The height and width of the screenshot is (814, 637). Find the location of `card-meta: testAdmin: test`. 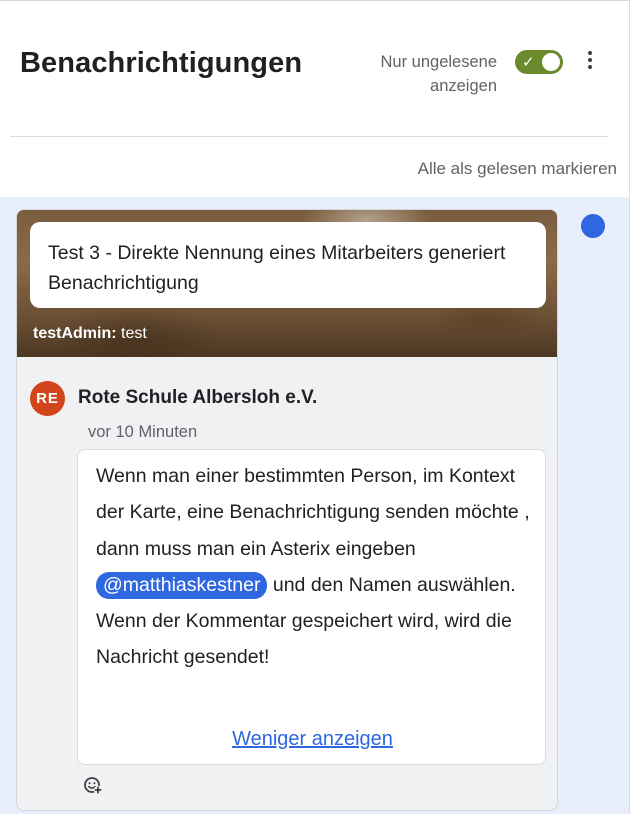

card-meta: testAdmin: test is located at coordinates (90, 334).